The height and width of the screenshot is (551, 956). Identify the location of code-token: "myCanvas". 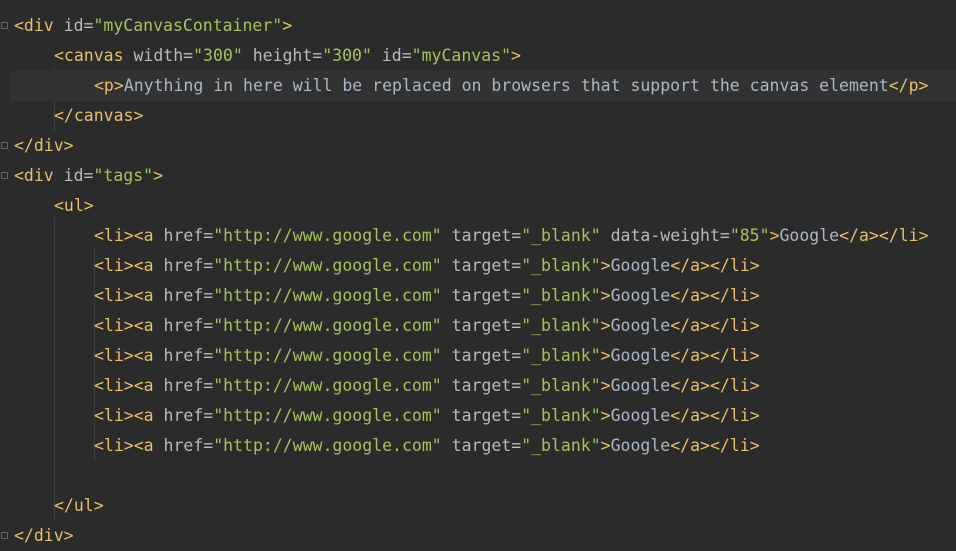
(461, 55).